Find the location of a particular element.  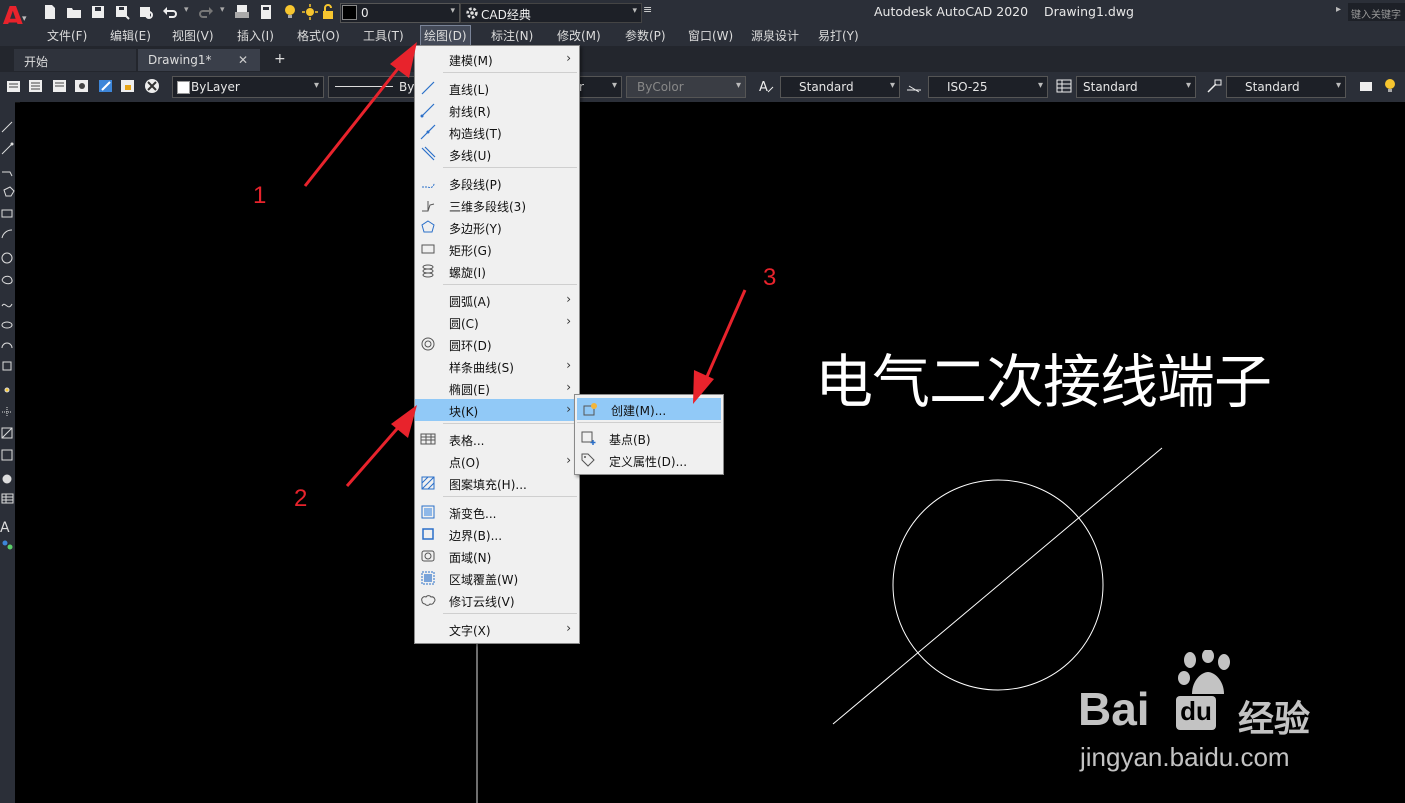

annotation-number-2: 2 is located at coordinates (301, 498).